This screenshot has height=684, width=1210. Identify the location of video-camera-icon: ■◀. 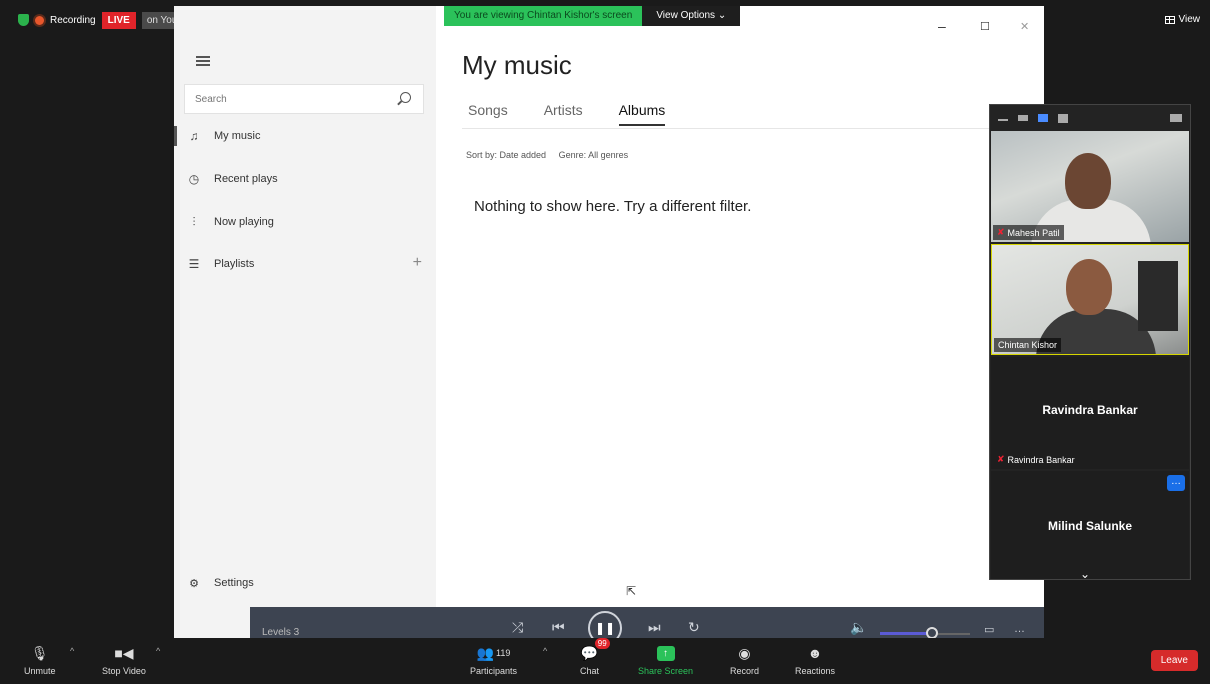
(124, 652).